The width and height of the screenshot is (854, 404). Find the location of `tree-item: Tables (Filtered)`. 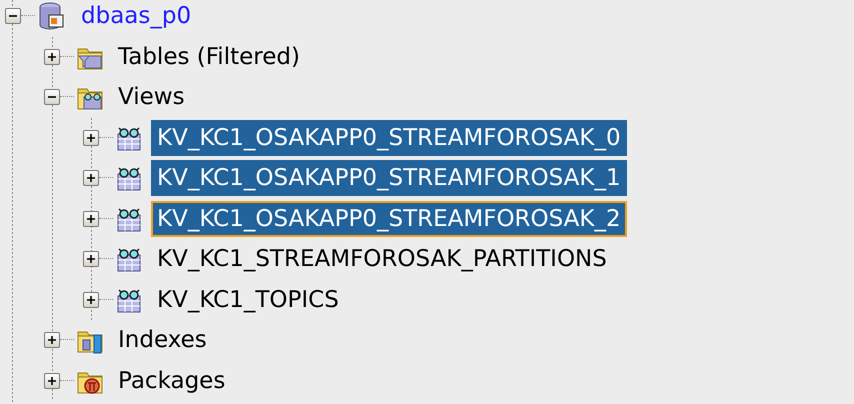

tree-item: Tables (Filtered) is located at coordinates (209, 56).